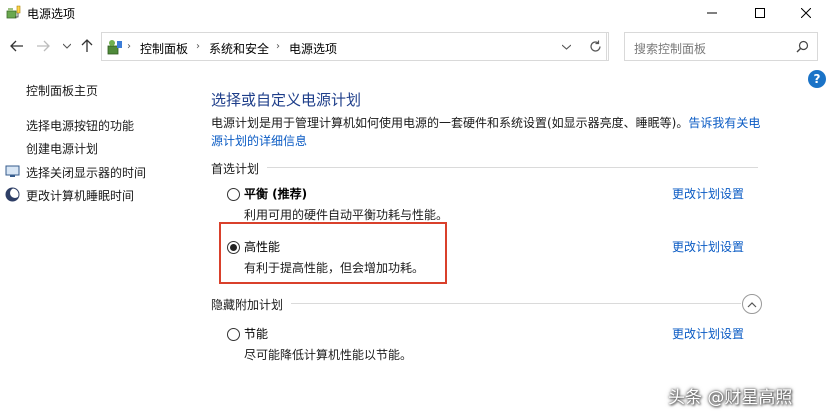 The height and width of the screenshot is (418, 827). I want to click on refresh-icon, so click(595, 46).